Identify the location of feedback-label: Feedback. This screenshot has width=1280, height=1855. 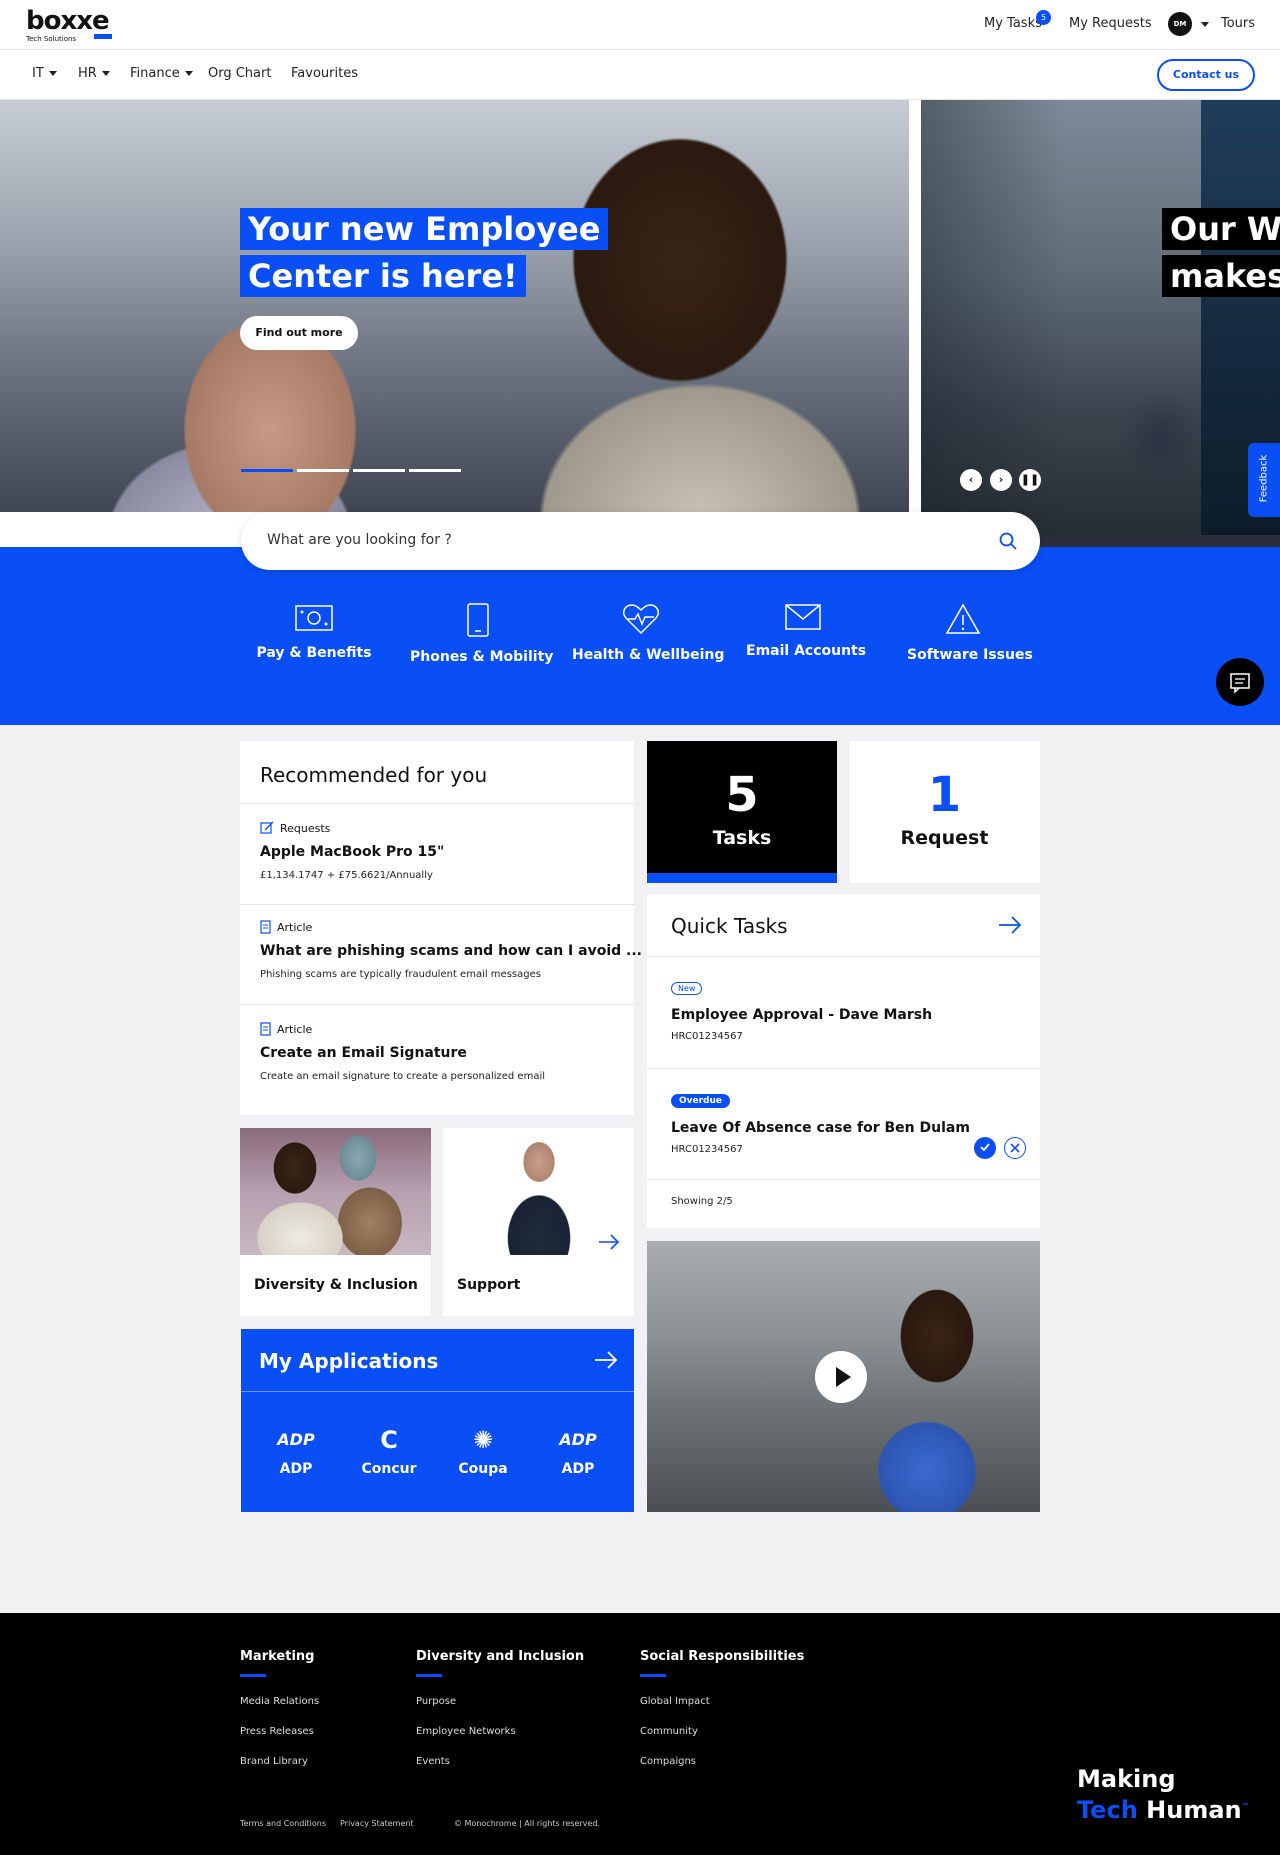
(1264, 478).